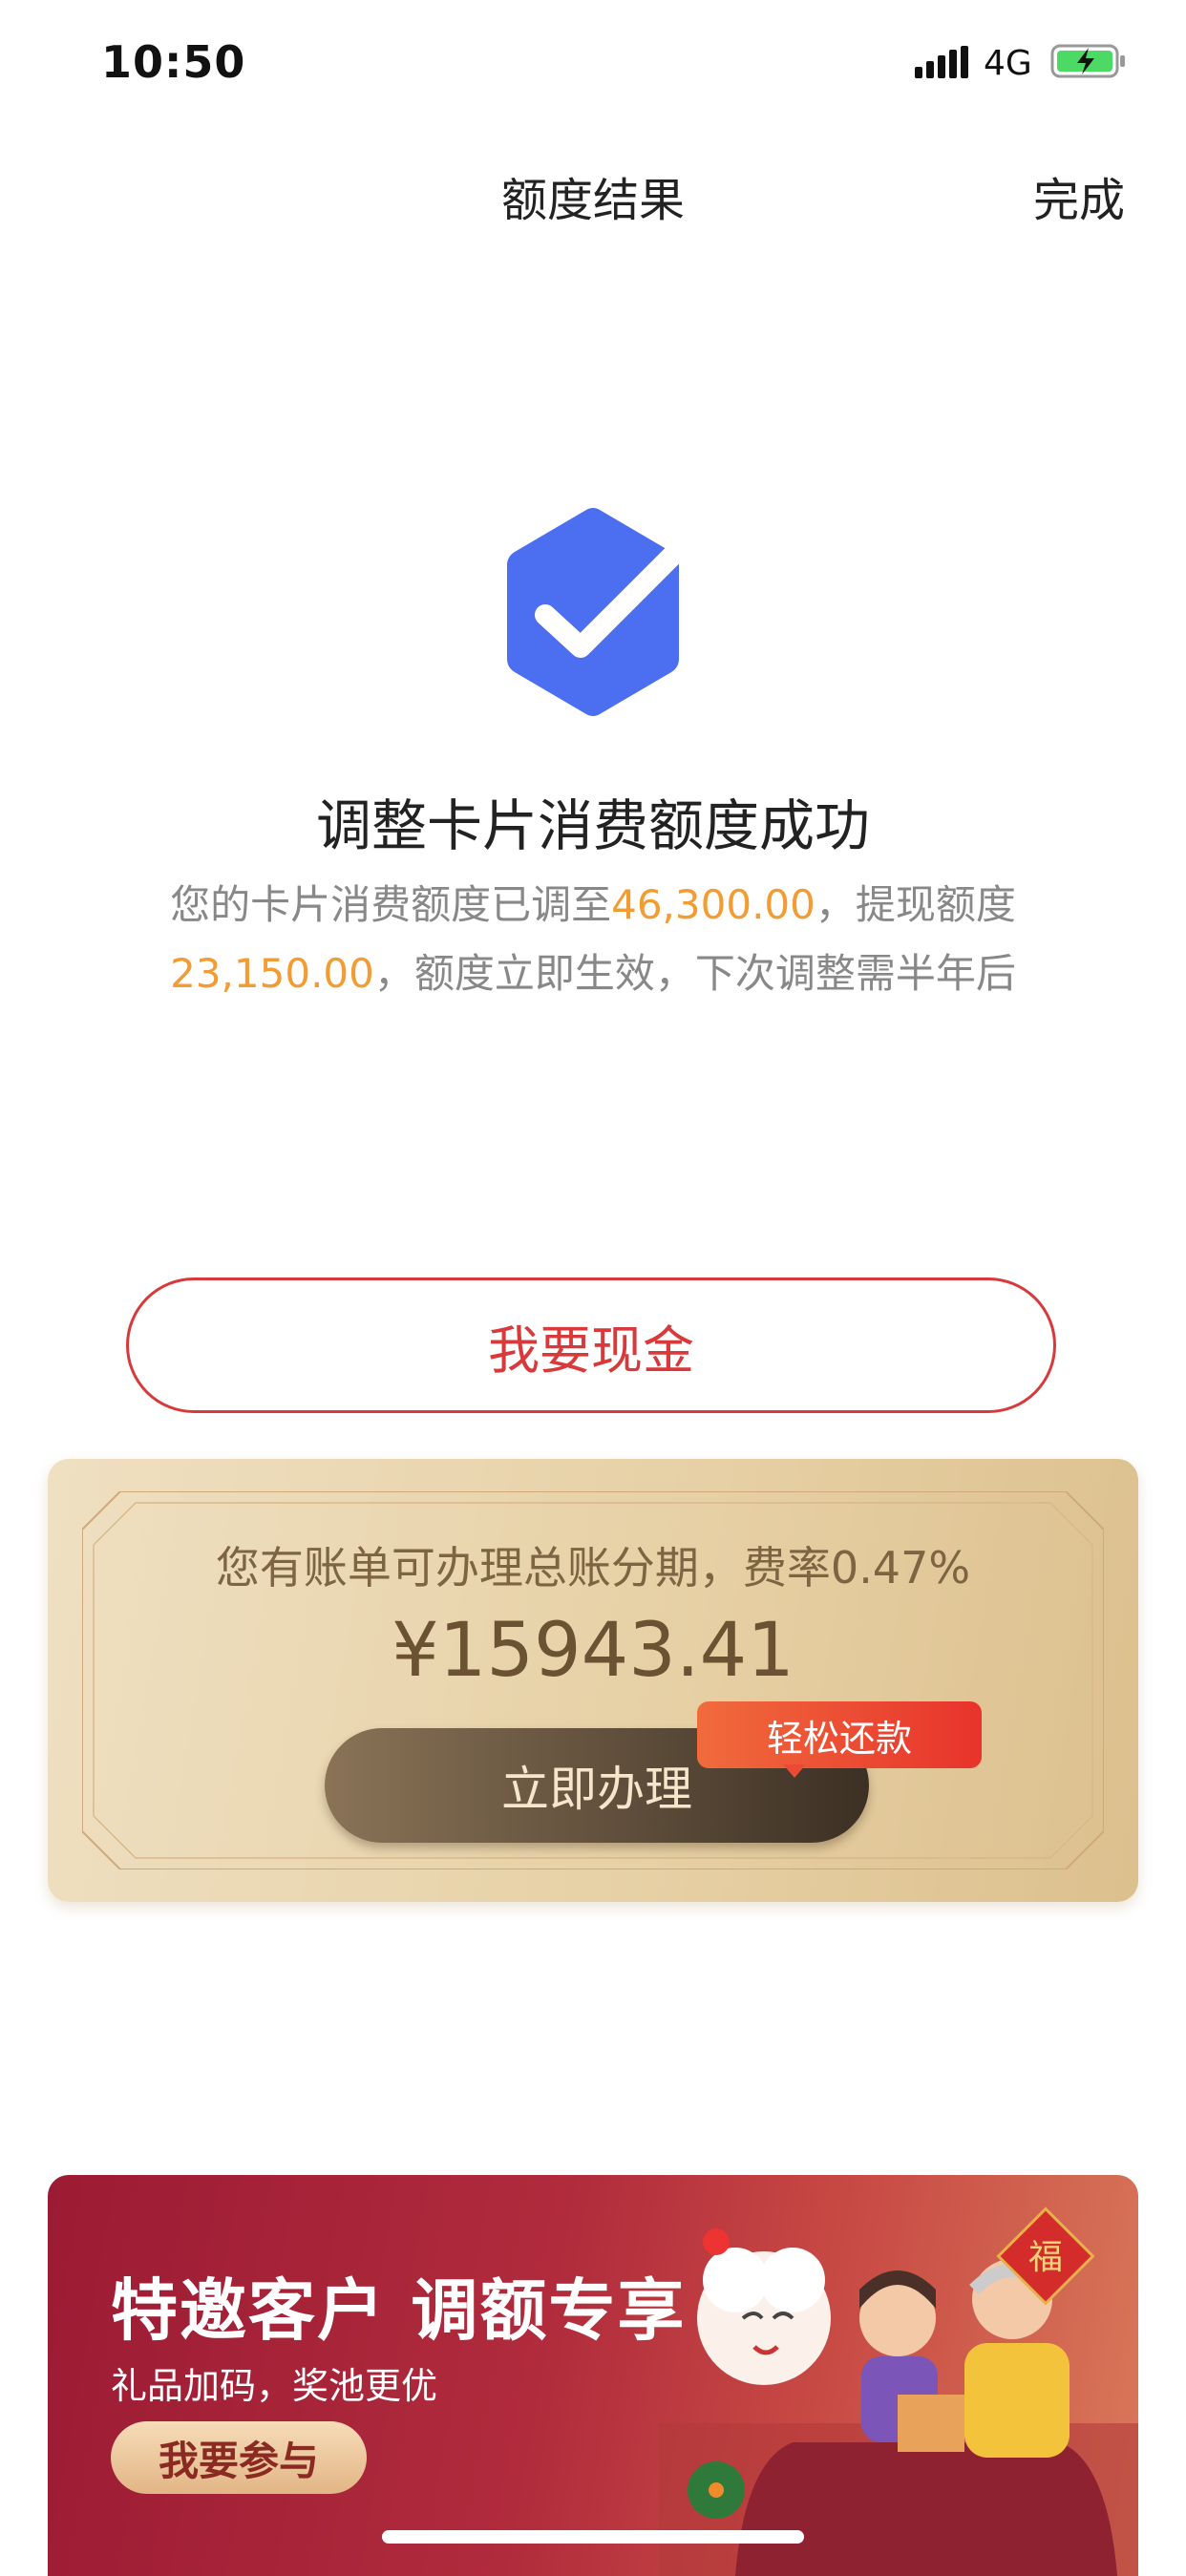 The image size is (1186, 2576). What do you see at coordinates (695, 973) in the screenshot?
I see `desc-text-3: ，额度立即生效，下次调整需半年后` at bounding box center [695, 973].